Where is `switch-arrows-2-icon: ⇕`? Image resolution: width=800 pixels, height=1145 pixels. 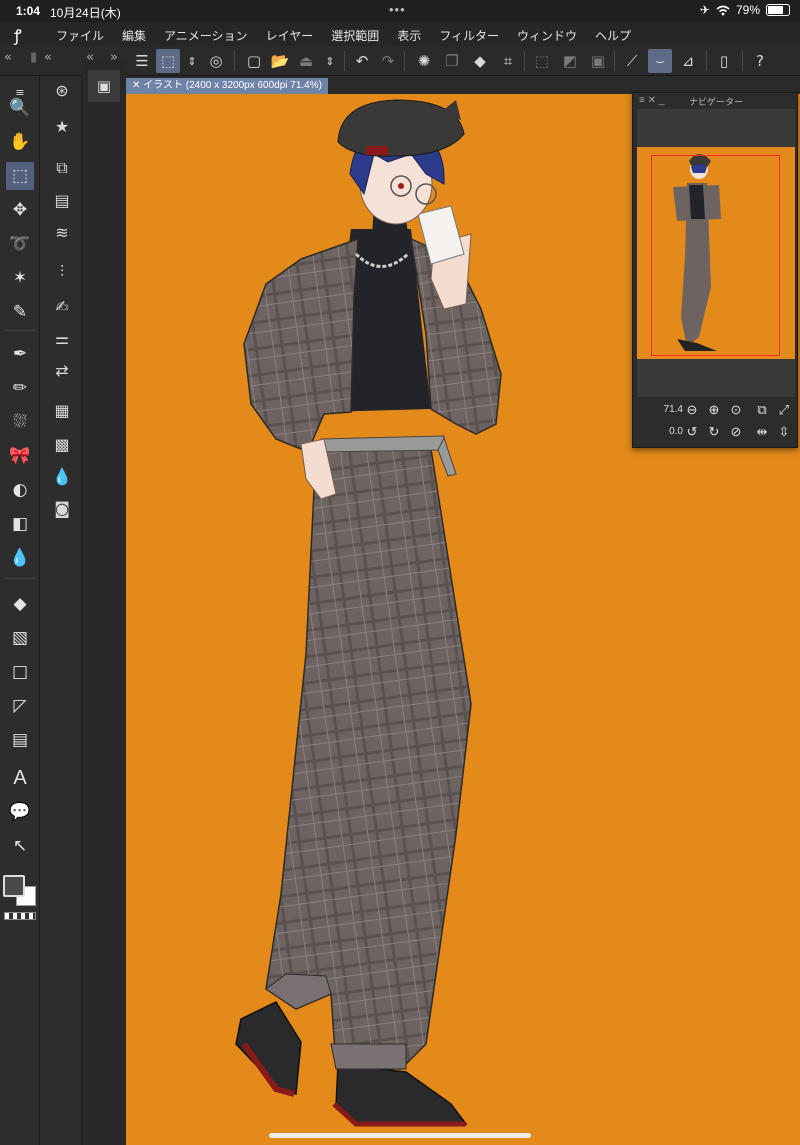
switch-arrows-2-icon: ⇕ is located at coordinates (330, 61).